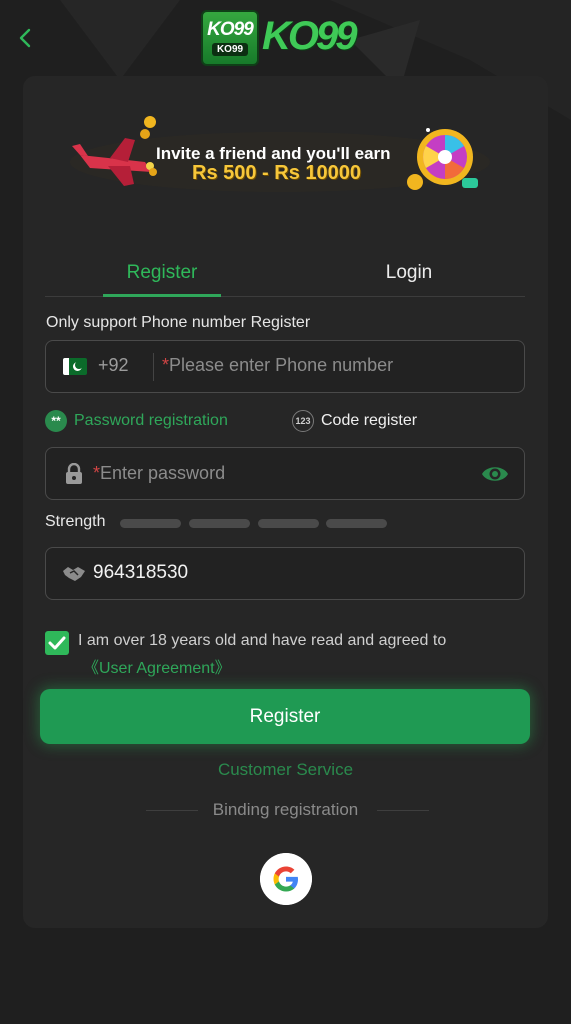  Describe the element at coordinates (162, 295) in the screenshot. I see `active-tab-indicator` at that location.